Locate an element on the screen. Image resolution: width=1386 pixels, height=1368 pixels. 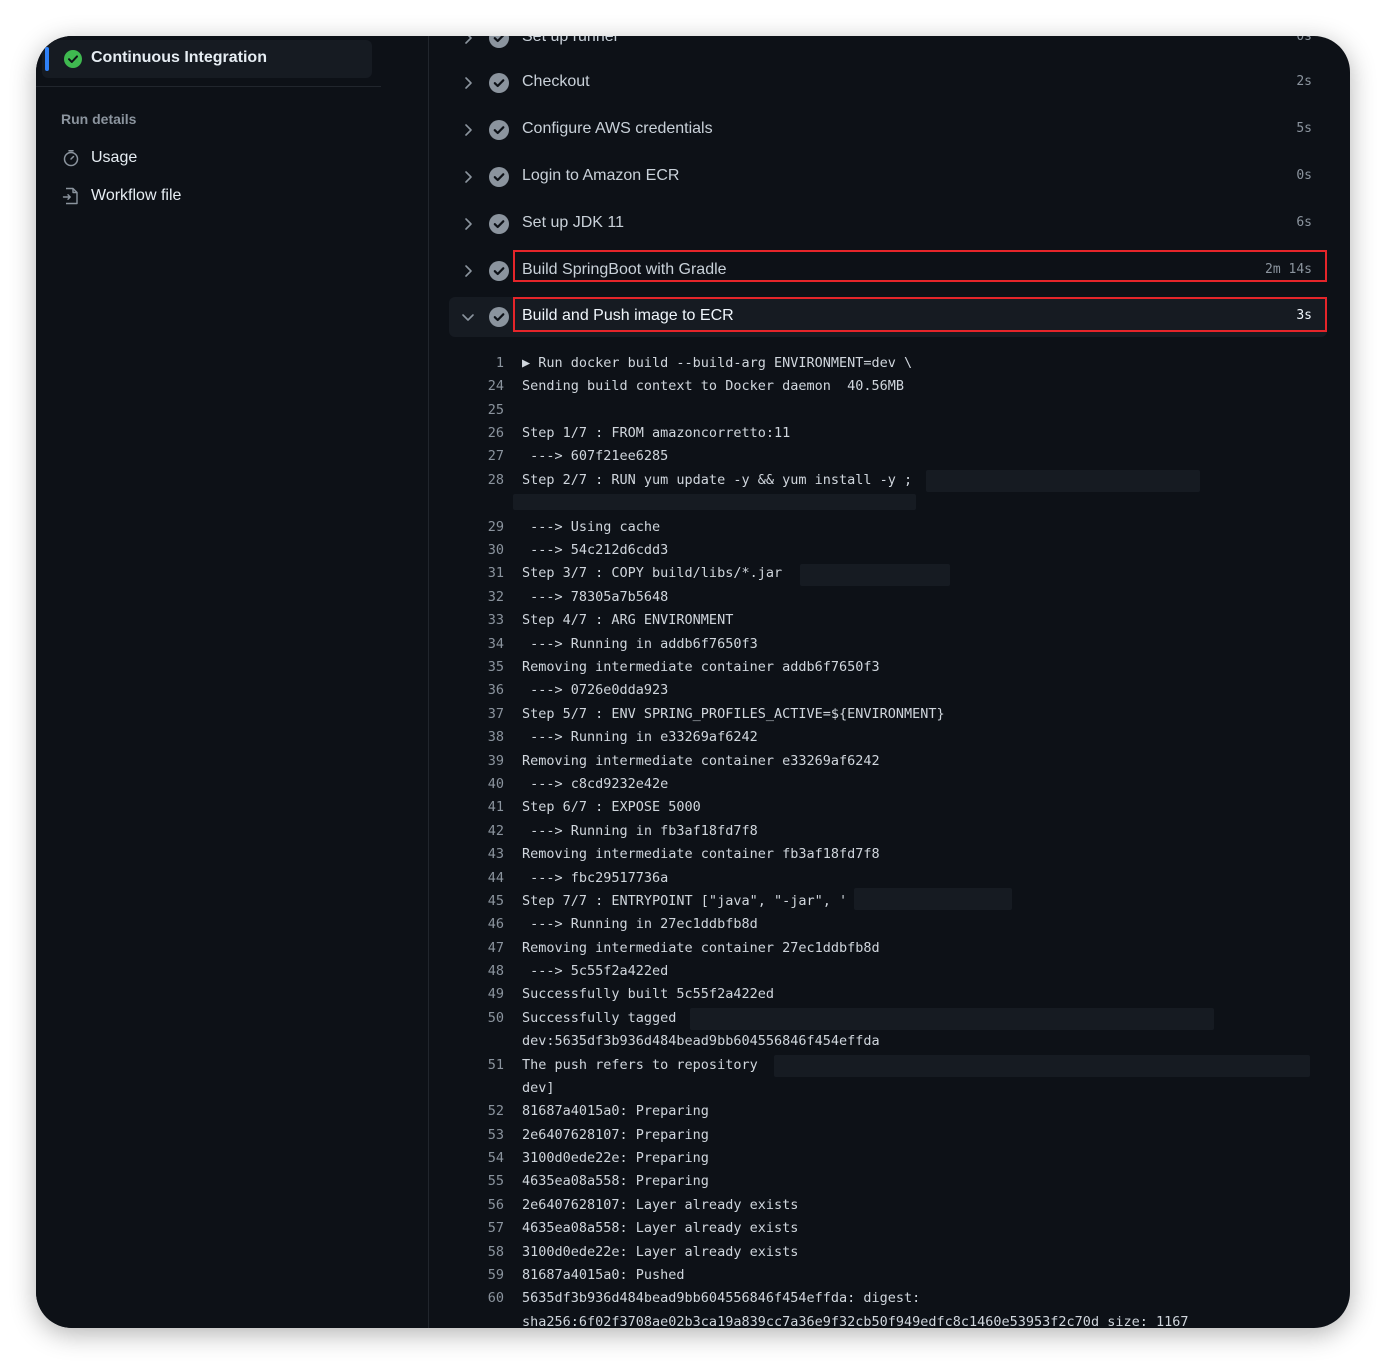
log-line-number: 27 is located at coordinates (495, 456).